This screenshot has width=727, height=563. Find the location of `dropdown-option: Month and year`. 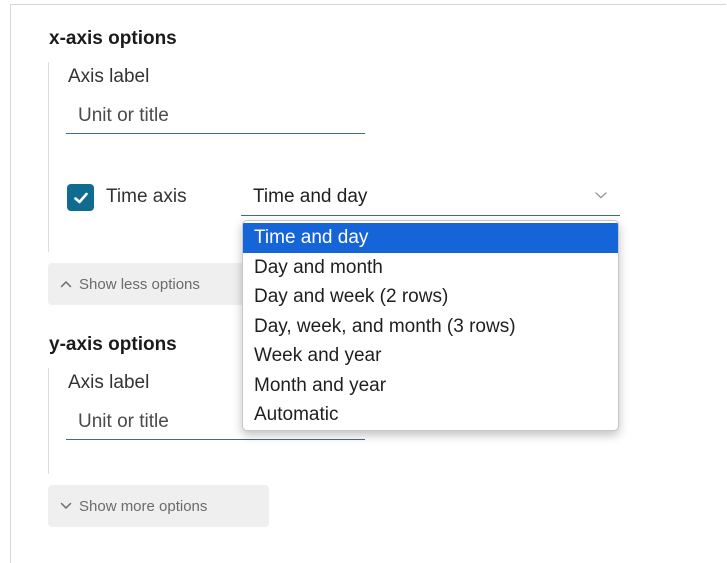

dropdown-option: Month and year is located at coordinates (430, 386).